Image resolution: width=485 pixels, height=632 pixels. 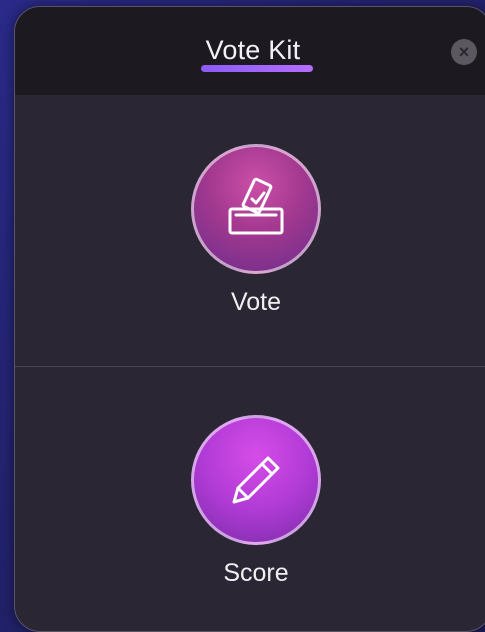 I want to click on ballot-box-icon, so click(x=256, y=206).